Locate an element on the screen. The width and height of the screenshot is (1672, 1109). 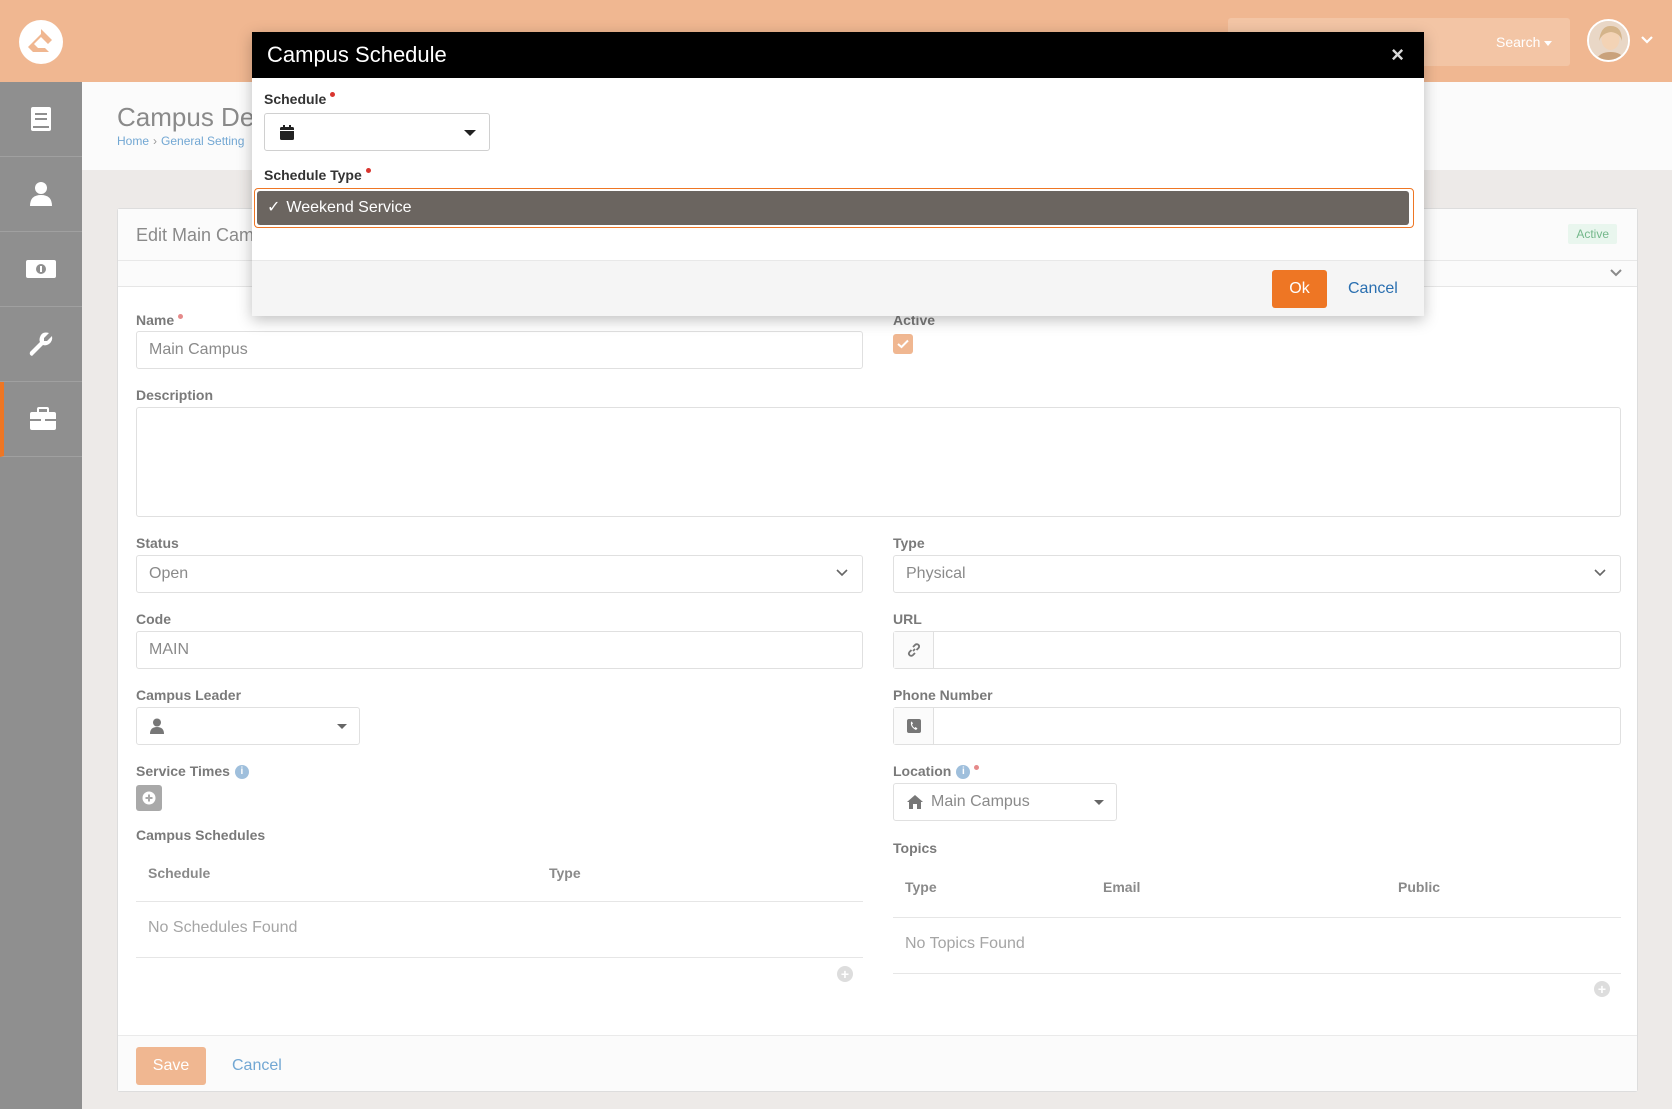
name-label: Name is located at coordinates (159, 320).